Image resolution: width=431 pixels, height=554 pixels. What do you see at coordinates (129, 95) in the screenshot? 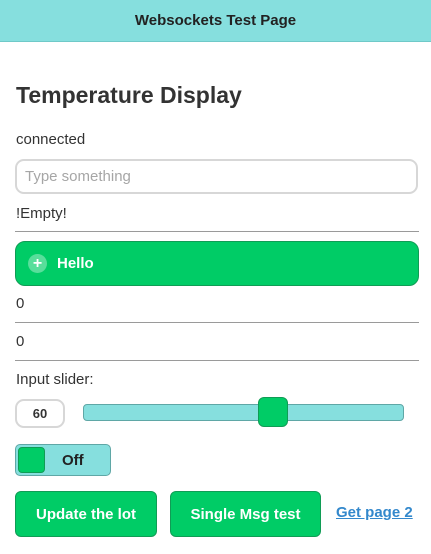
I see `page-title: Temperature Display` at bounding box center [129, 95].